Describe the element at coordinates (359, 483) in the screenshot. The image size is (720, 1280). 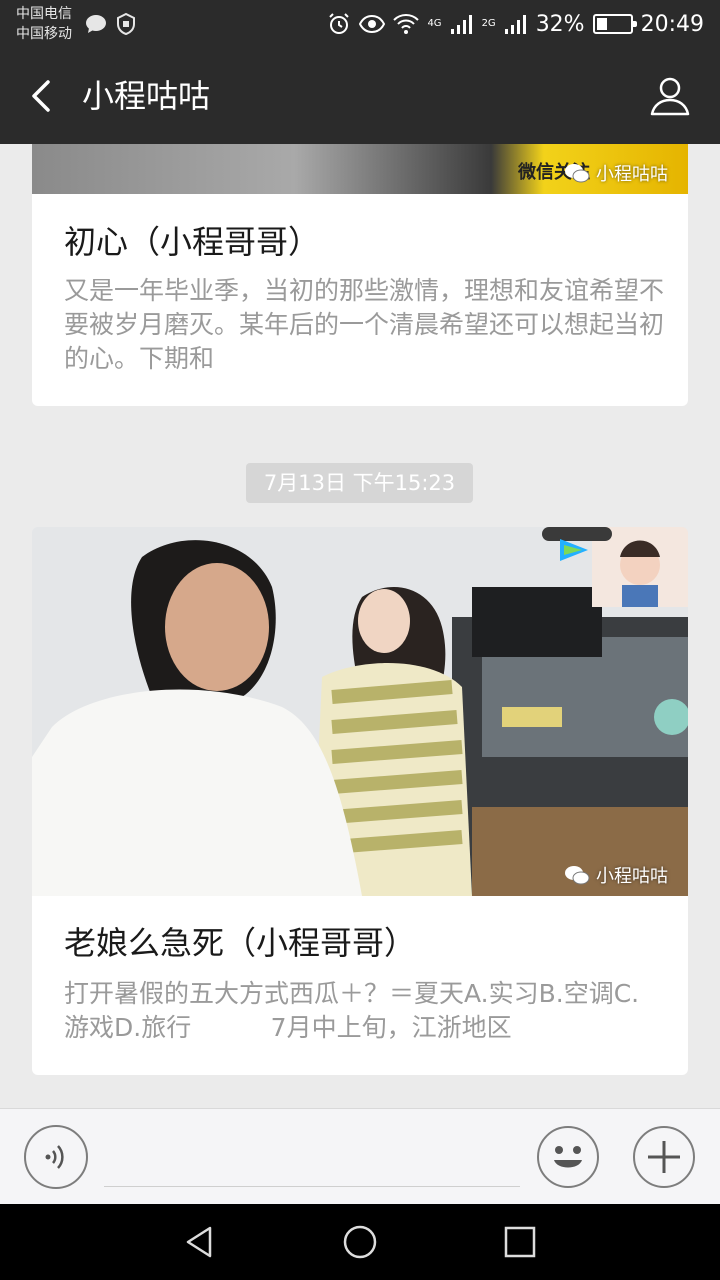
I see `message-timestamp: 7月13日 下午15:23` at that location.